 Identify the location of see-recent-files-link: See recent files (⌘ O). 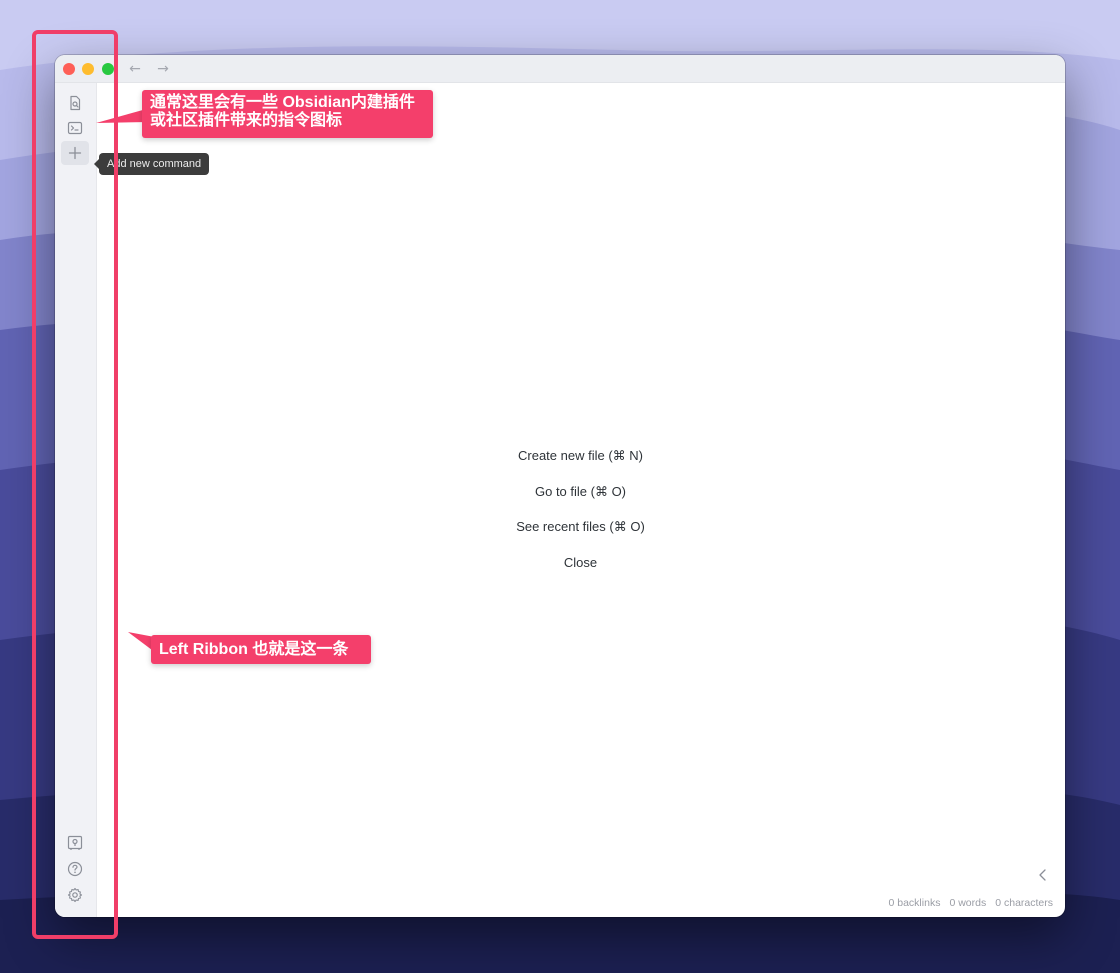
(580, 532).